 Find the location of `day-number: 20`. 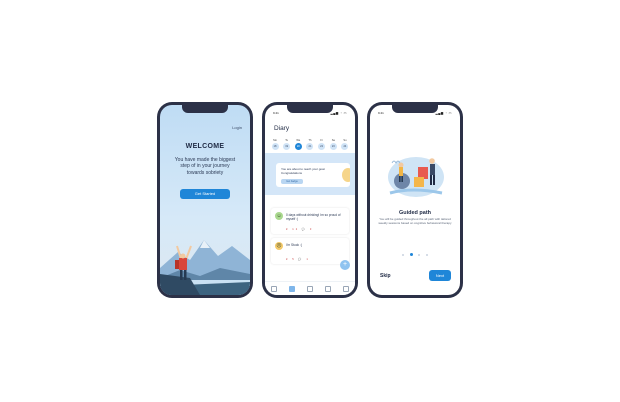

day-number: 20 is located at coordinates (298, 146).